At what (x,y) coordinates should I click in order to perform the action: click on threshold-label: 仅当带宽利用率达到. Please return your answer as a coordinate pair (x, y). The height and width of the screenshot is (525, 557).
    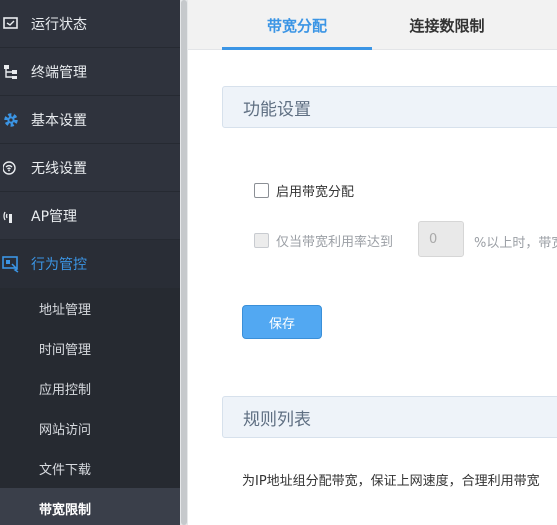
    Looking at the image, I should click on (335, 242).